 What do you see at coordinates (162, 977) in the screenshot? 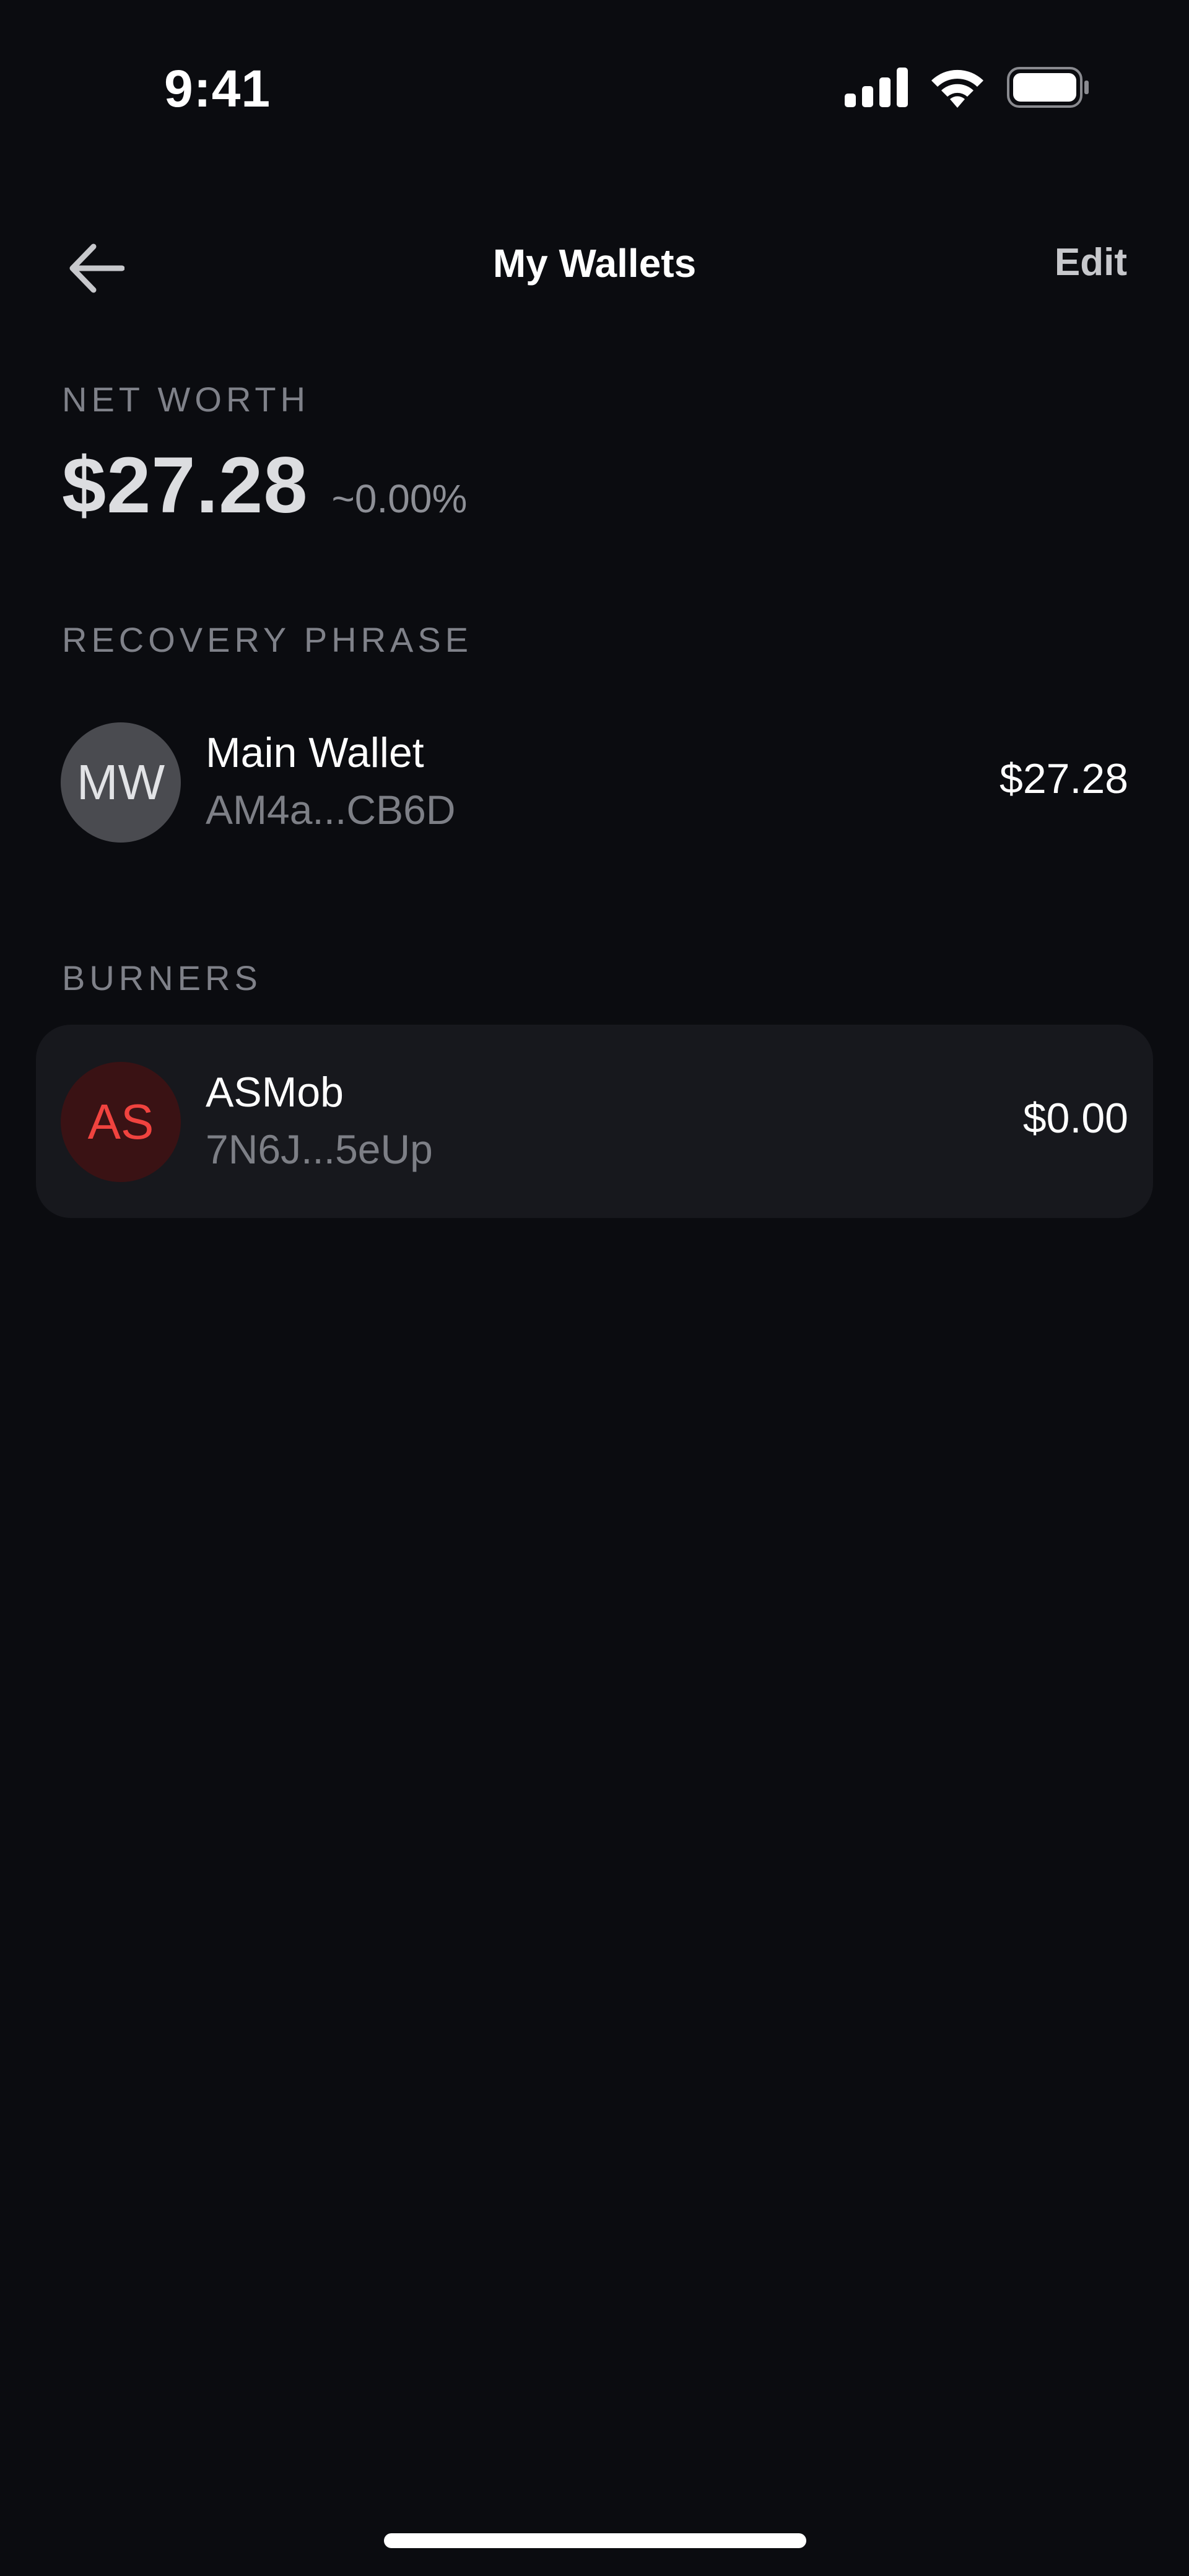
I see `burners-label: BURNERS` at bounding box center [162, 977].